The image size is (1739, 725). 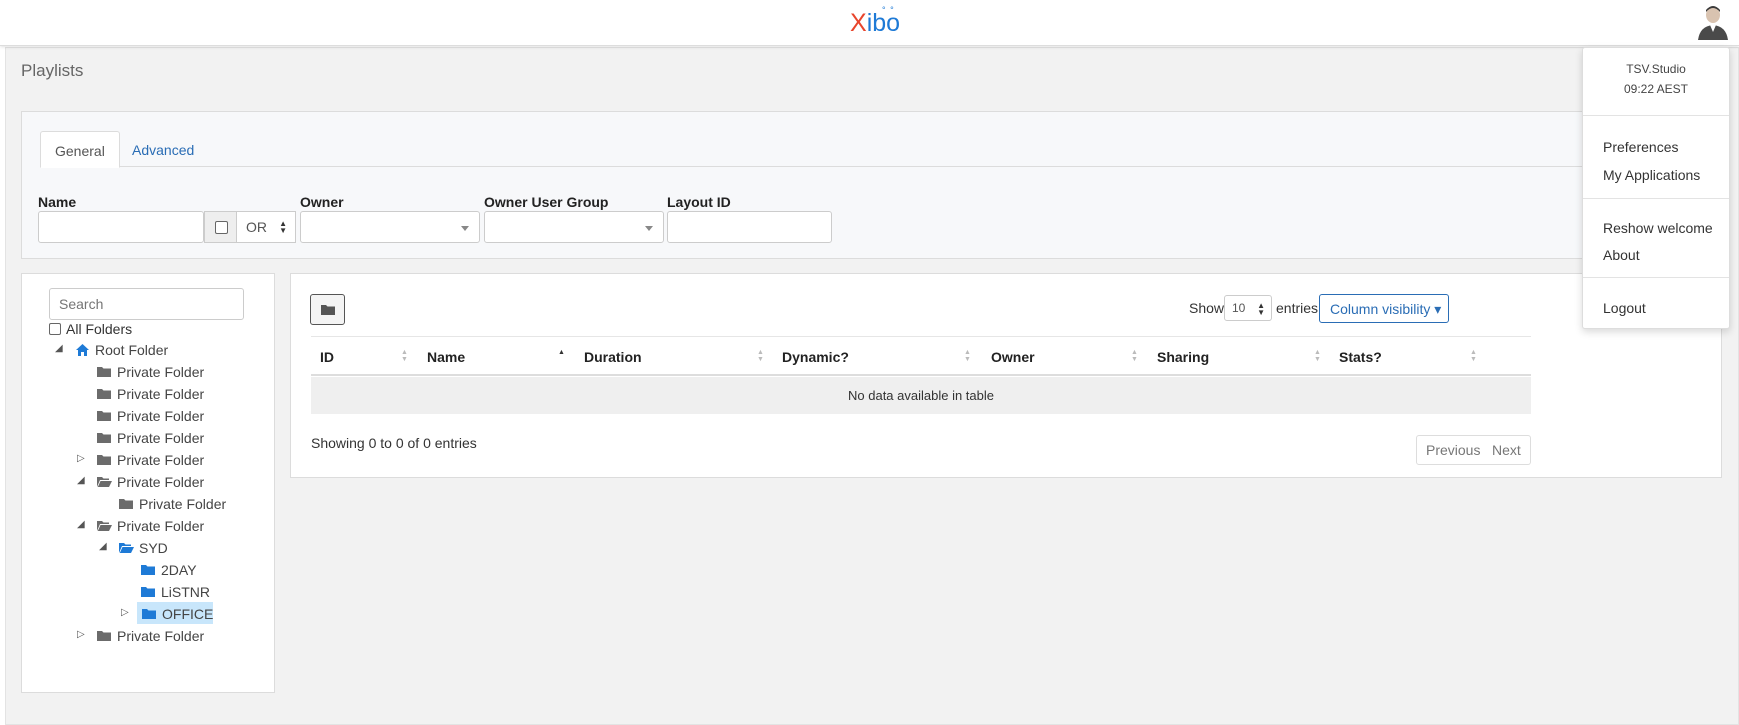 I want to click on all-folders-checkbox, so click(x=55, y=329).